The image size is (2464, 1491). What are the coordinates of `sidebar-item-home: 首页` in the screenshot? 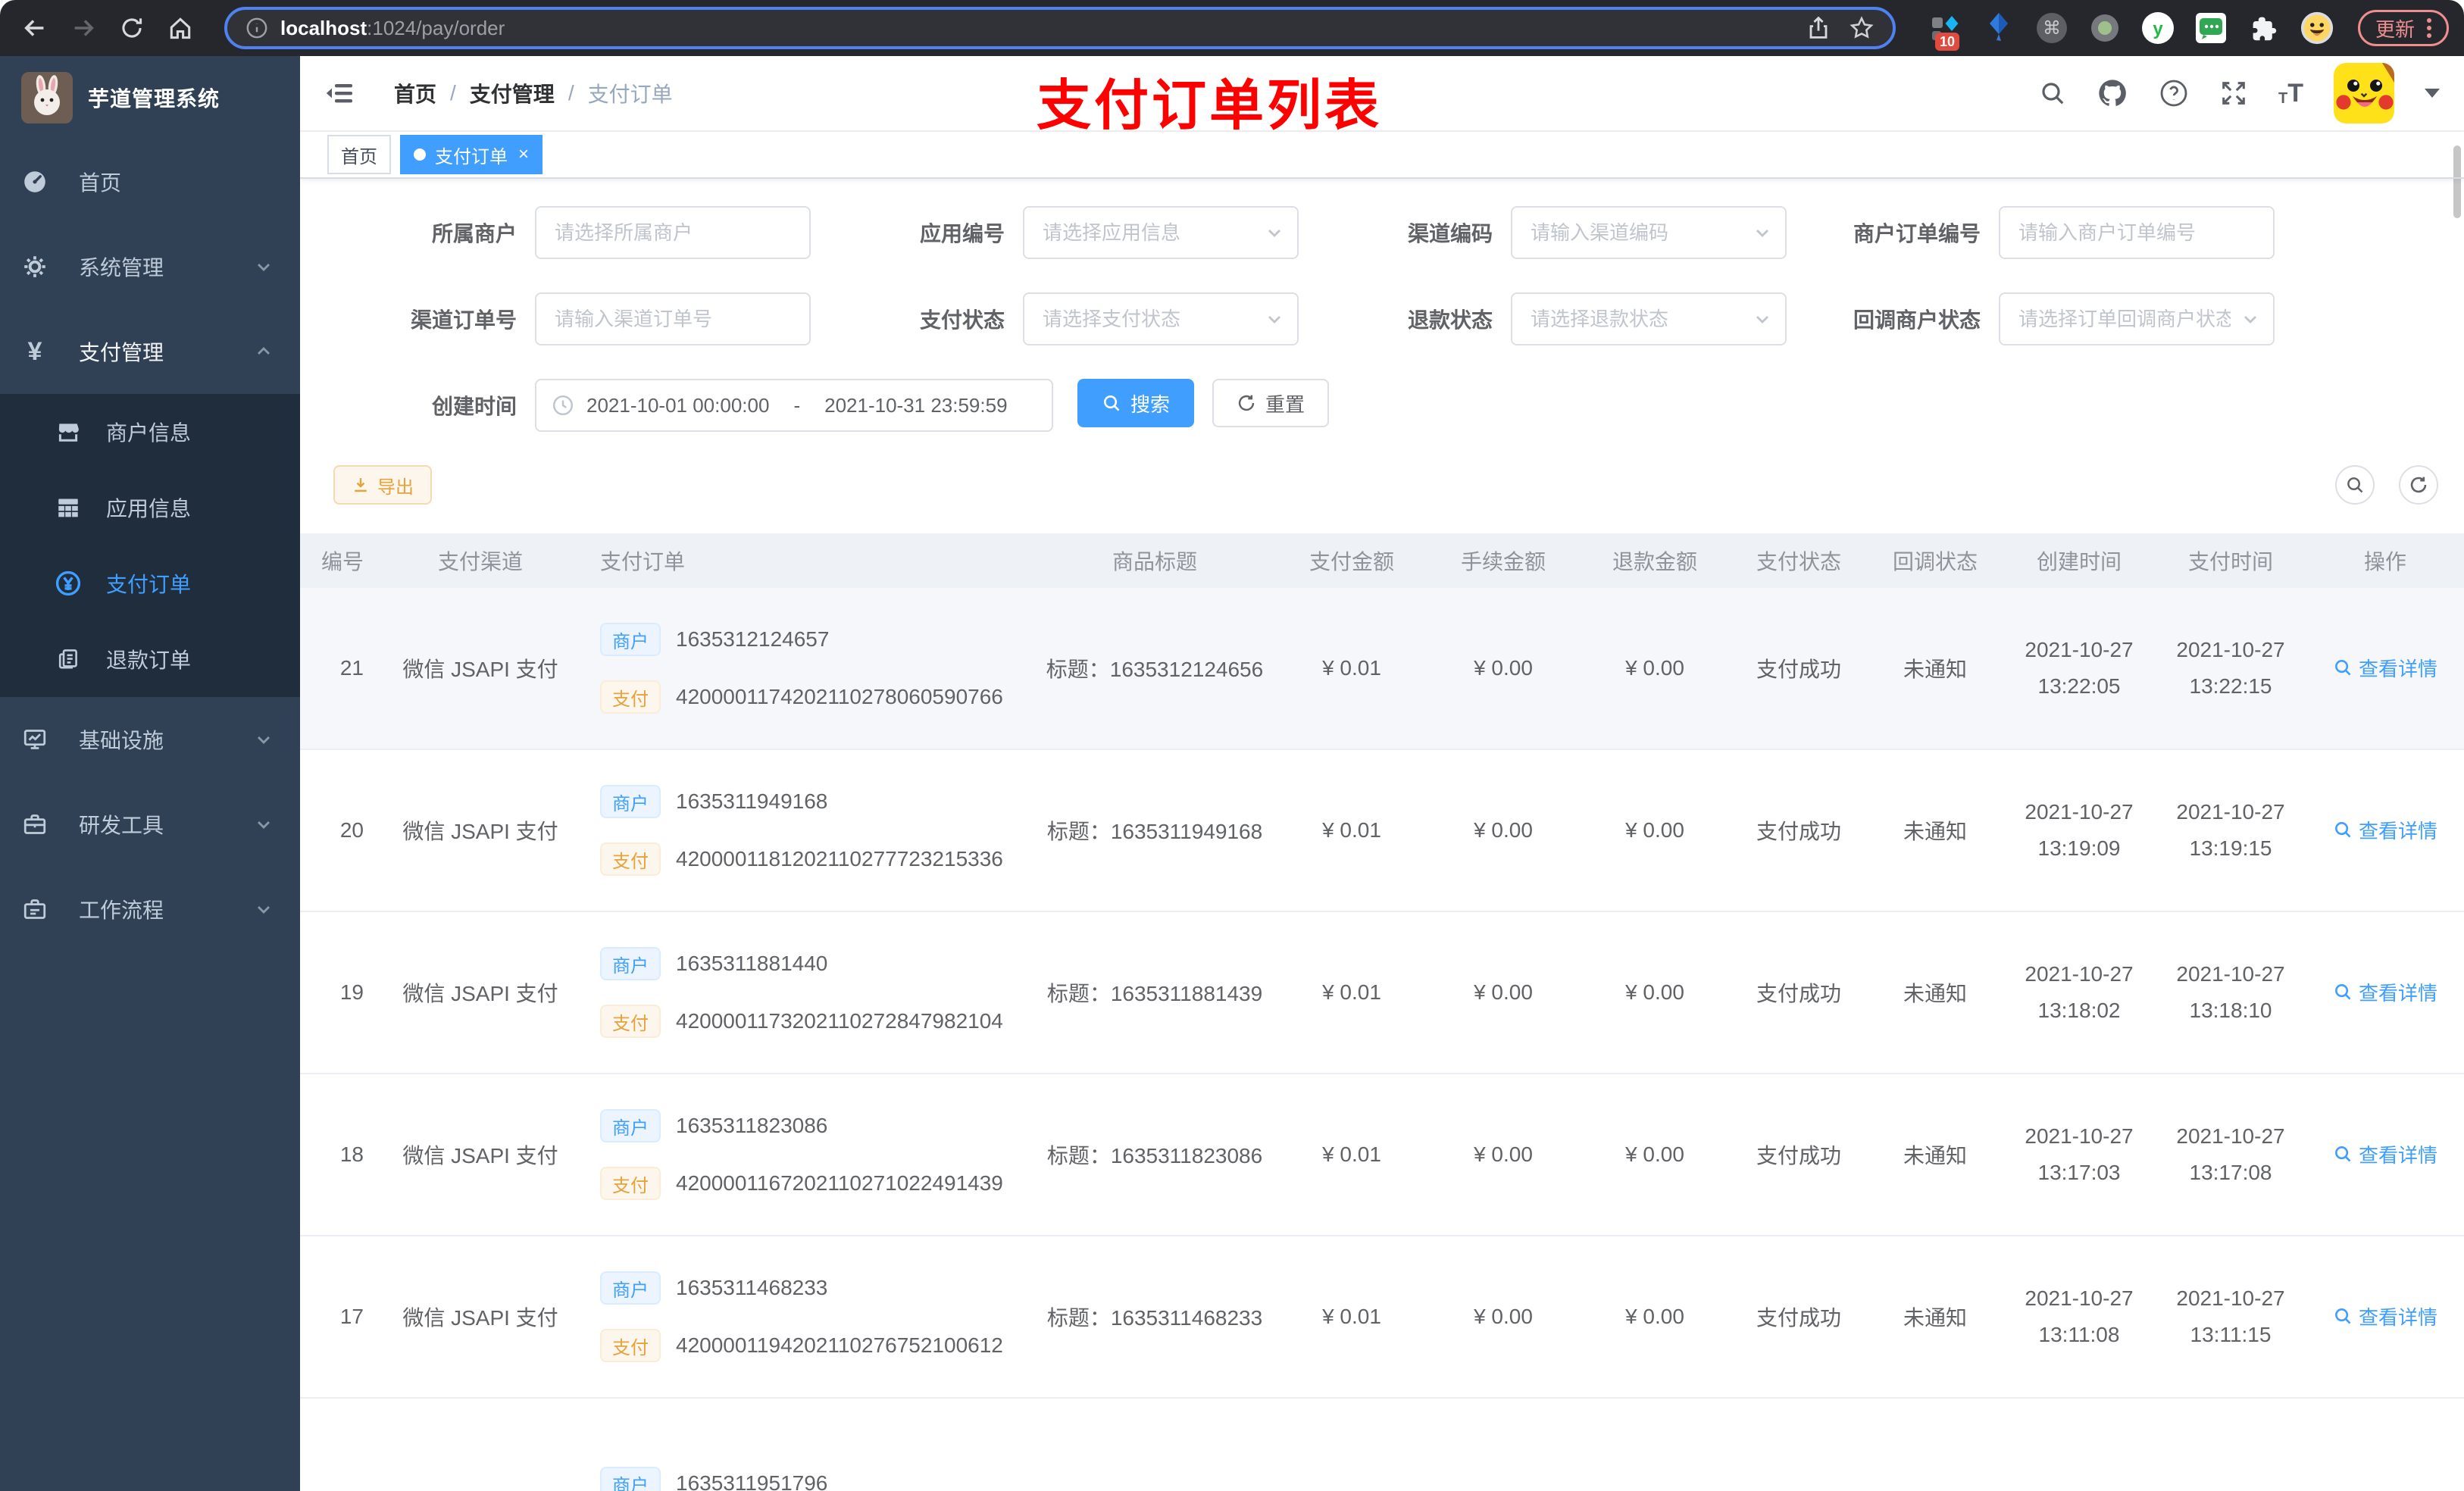 It's located at (150, 181).